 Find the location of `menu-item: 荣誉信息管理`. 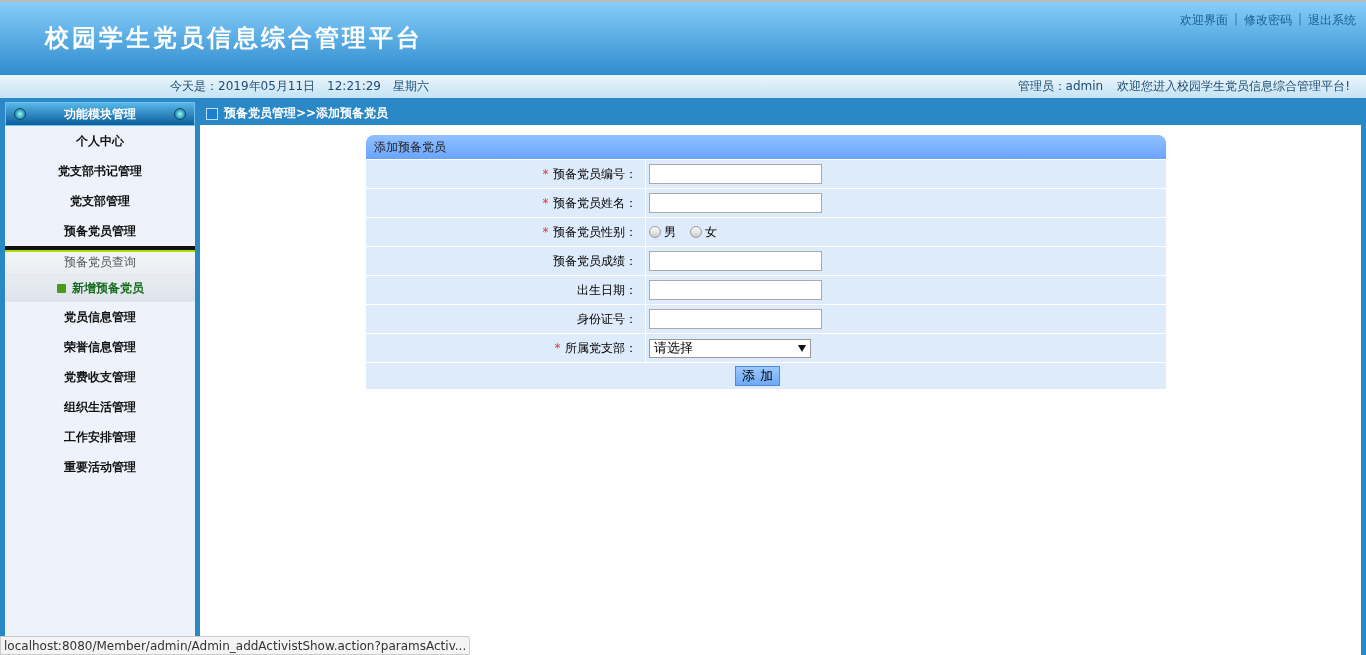

menu-item: 荣誉信息管理 is located at coordinates (100, 347).